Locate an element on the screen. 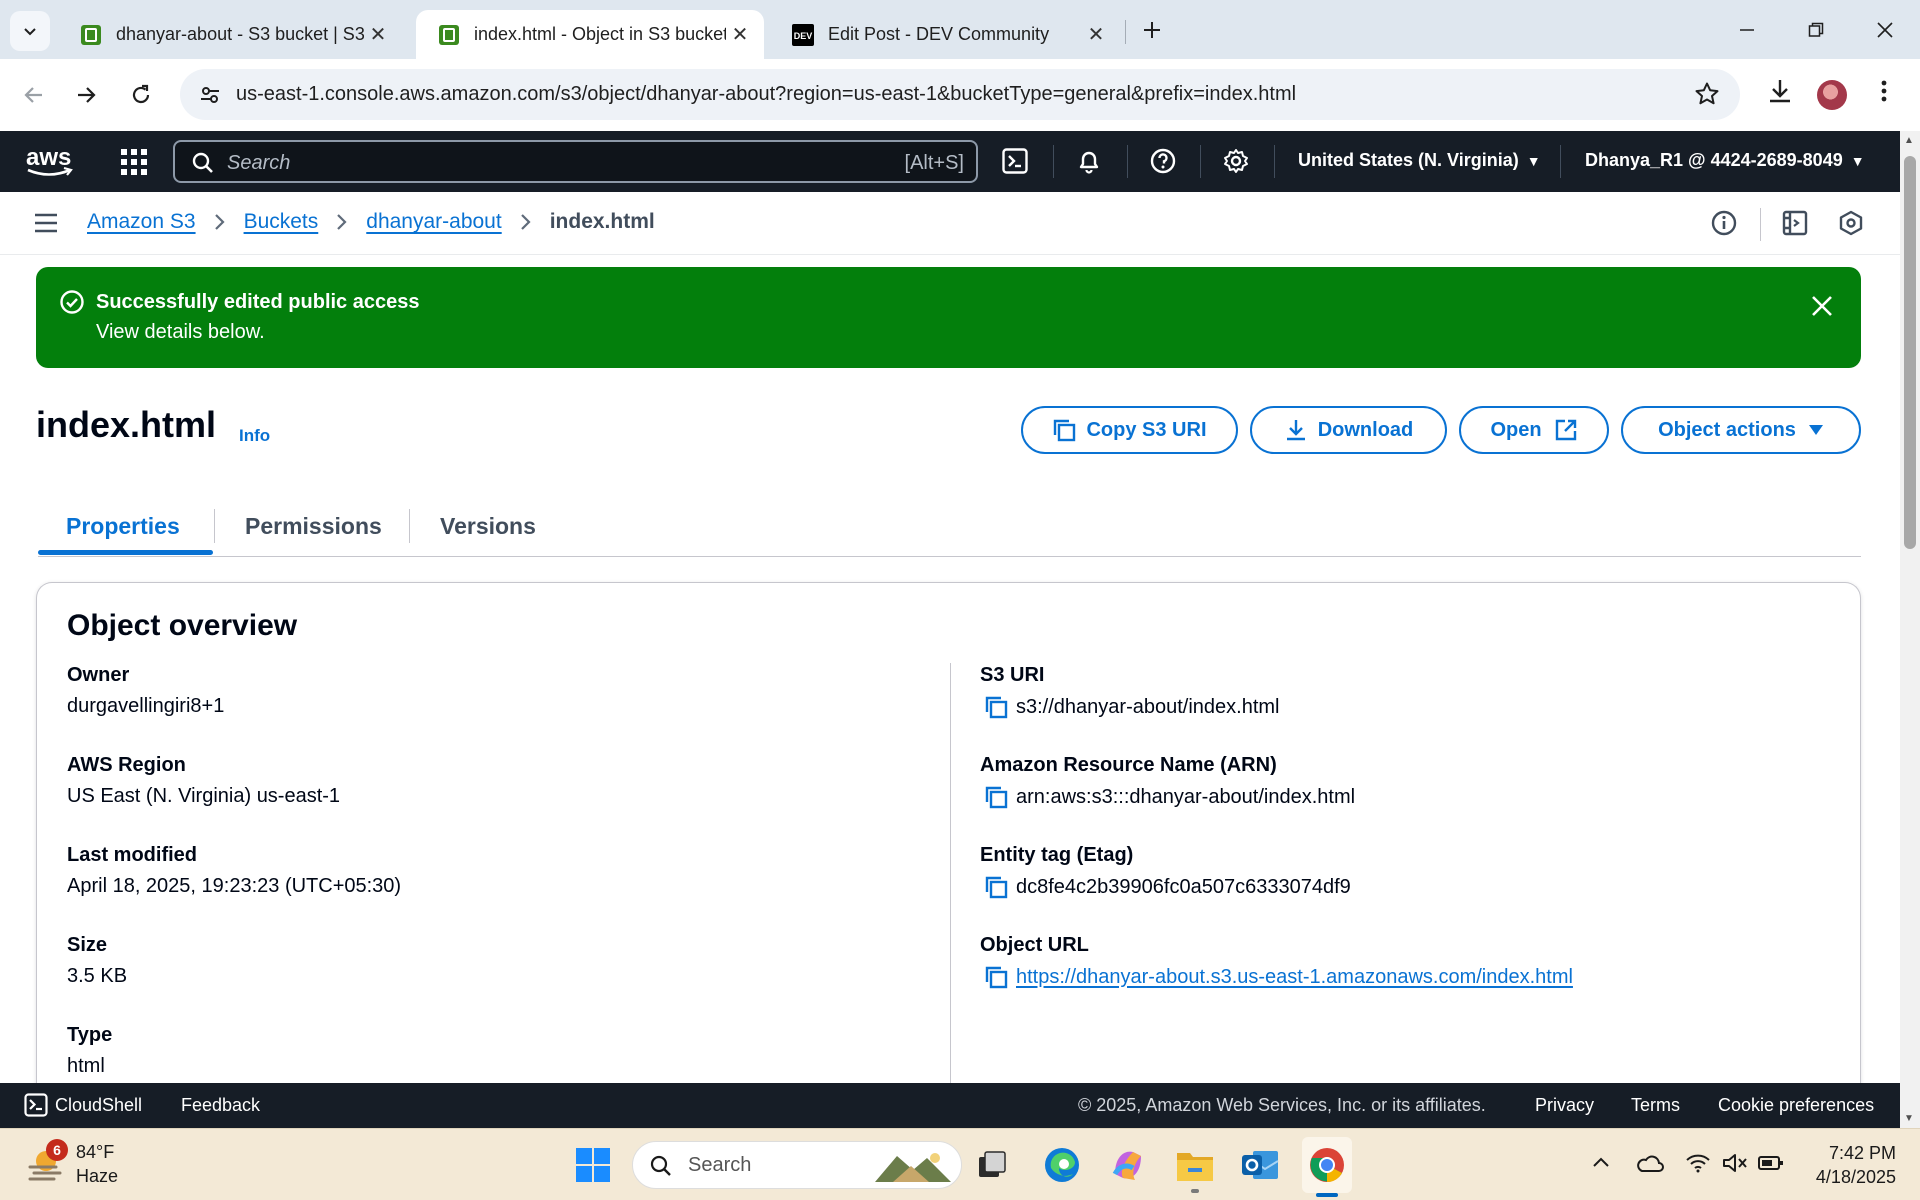 This screenshot has width=1920, height=1200. edge-app is located at coordinates (1062, 1165).